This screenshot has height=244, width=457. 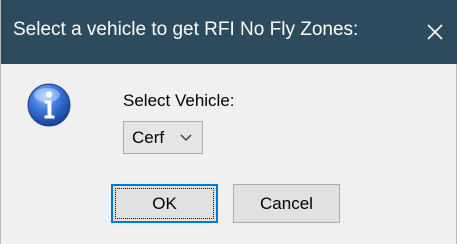 What do you see at coordinates (186, 137) in the screenshot?
I see `chevron-down-icon` at bounding box center [186, 137].